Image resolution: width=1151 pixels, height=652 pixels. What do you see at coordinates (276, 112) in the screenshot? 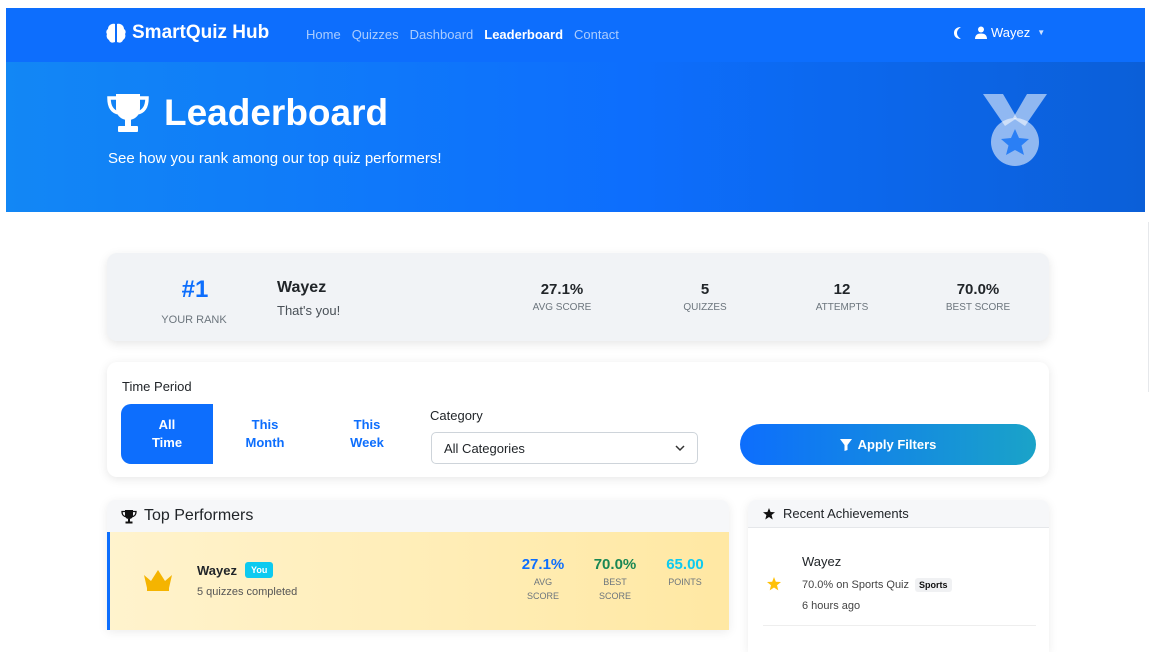
I see `page-title: Leaderboard` at bounding box center [276, 112].